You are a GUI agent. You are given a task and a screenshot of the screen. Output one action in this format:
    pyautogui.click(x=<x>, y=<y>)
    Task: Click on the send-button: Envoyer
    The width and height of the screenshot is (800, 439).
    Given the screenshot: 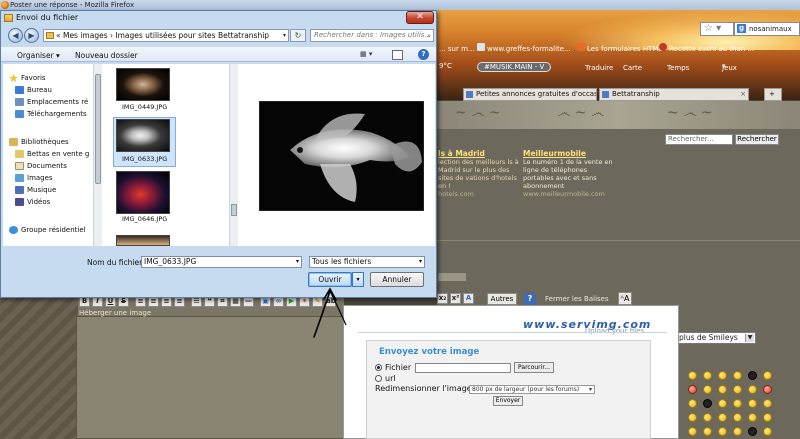 What is the action you would take?
    pyautogui.click(x=508, y=401)
    